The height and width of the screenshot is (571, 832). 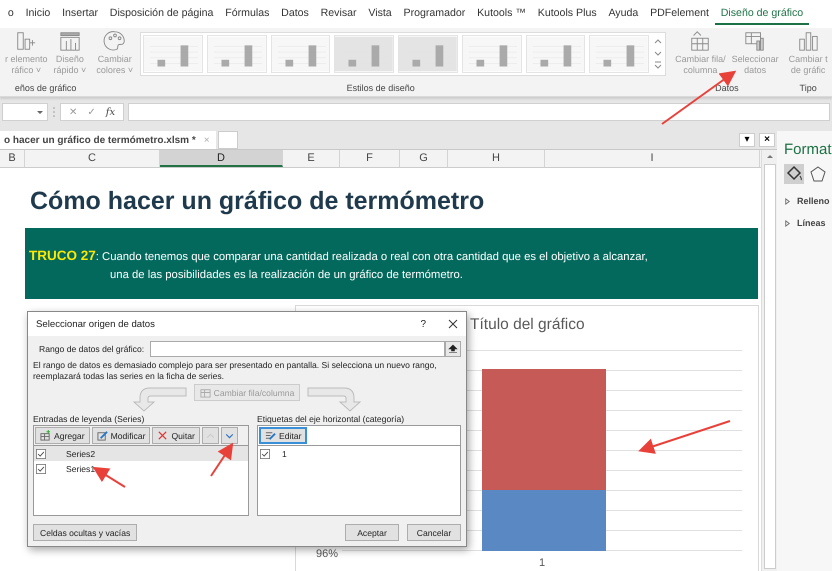 What do you see at coordinates (542, 563) in the screenshot?
I see `axis-label: 1` at bounding box center [542, 563].